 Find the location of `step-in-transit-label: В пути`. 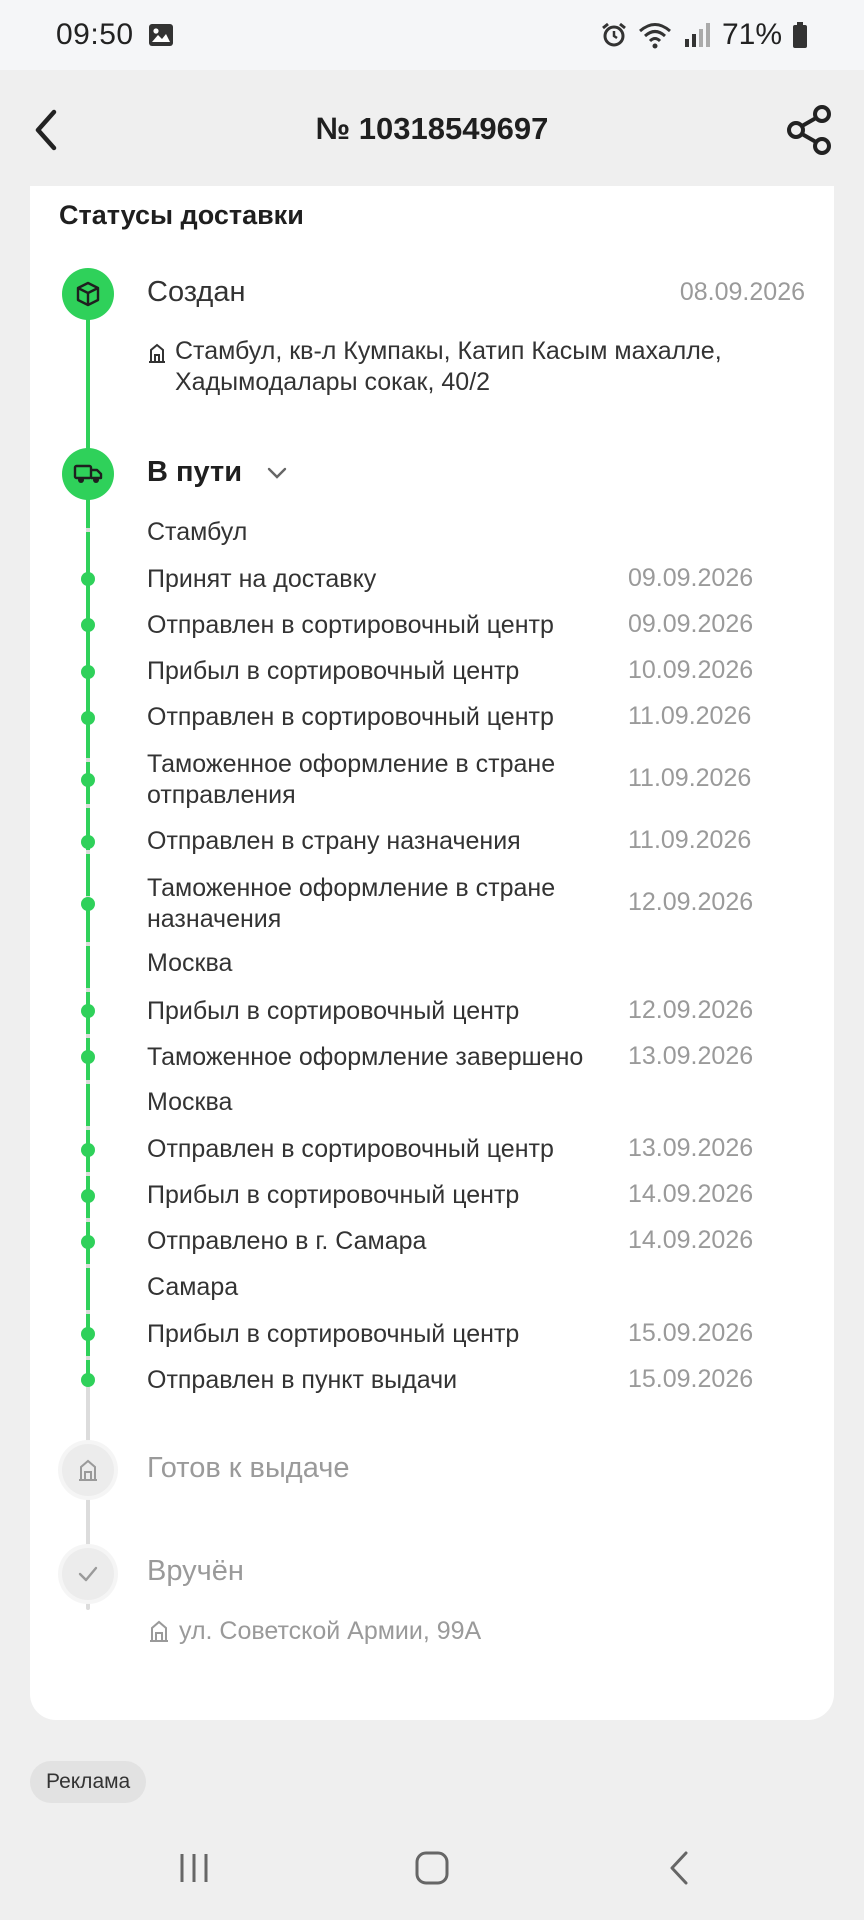

step-in-transit-label: В пути is located at coordinates (195, 472).